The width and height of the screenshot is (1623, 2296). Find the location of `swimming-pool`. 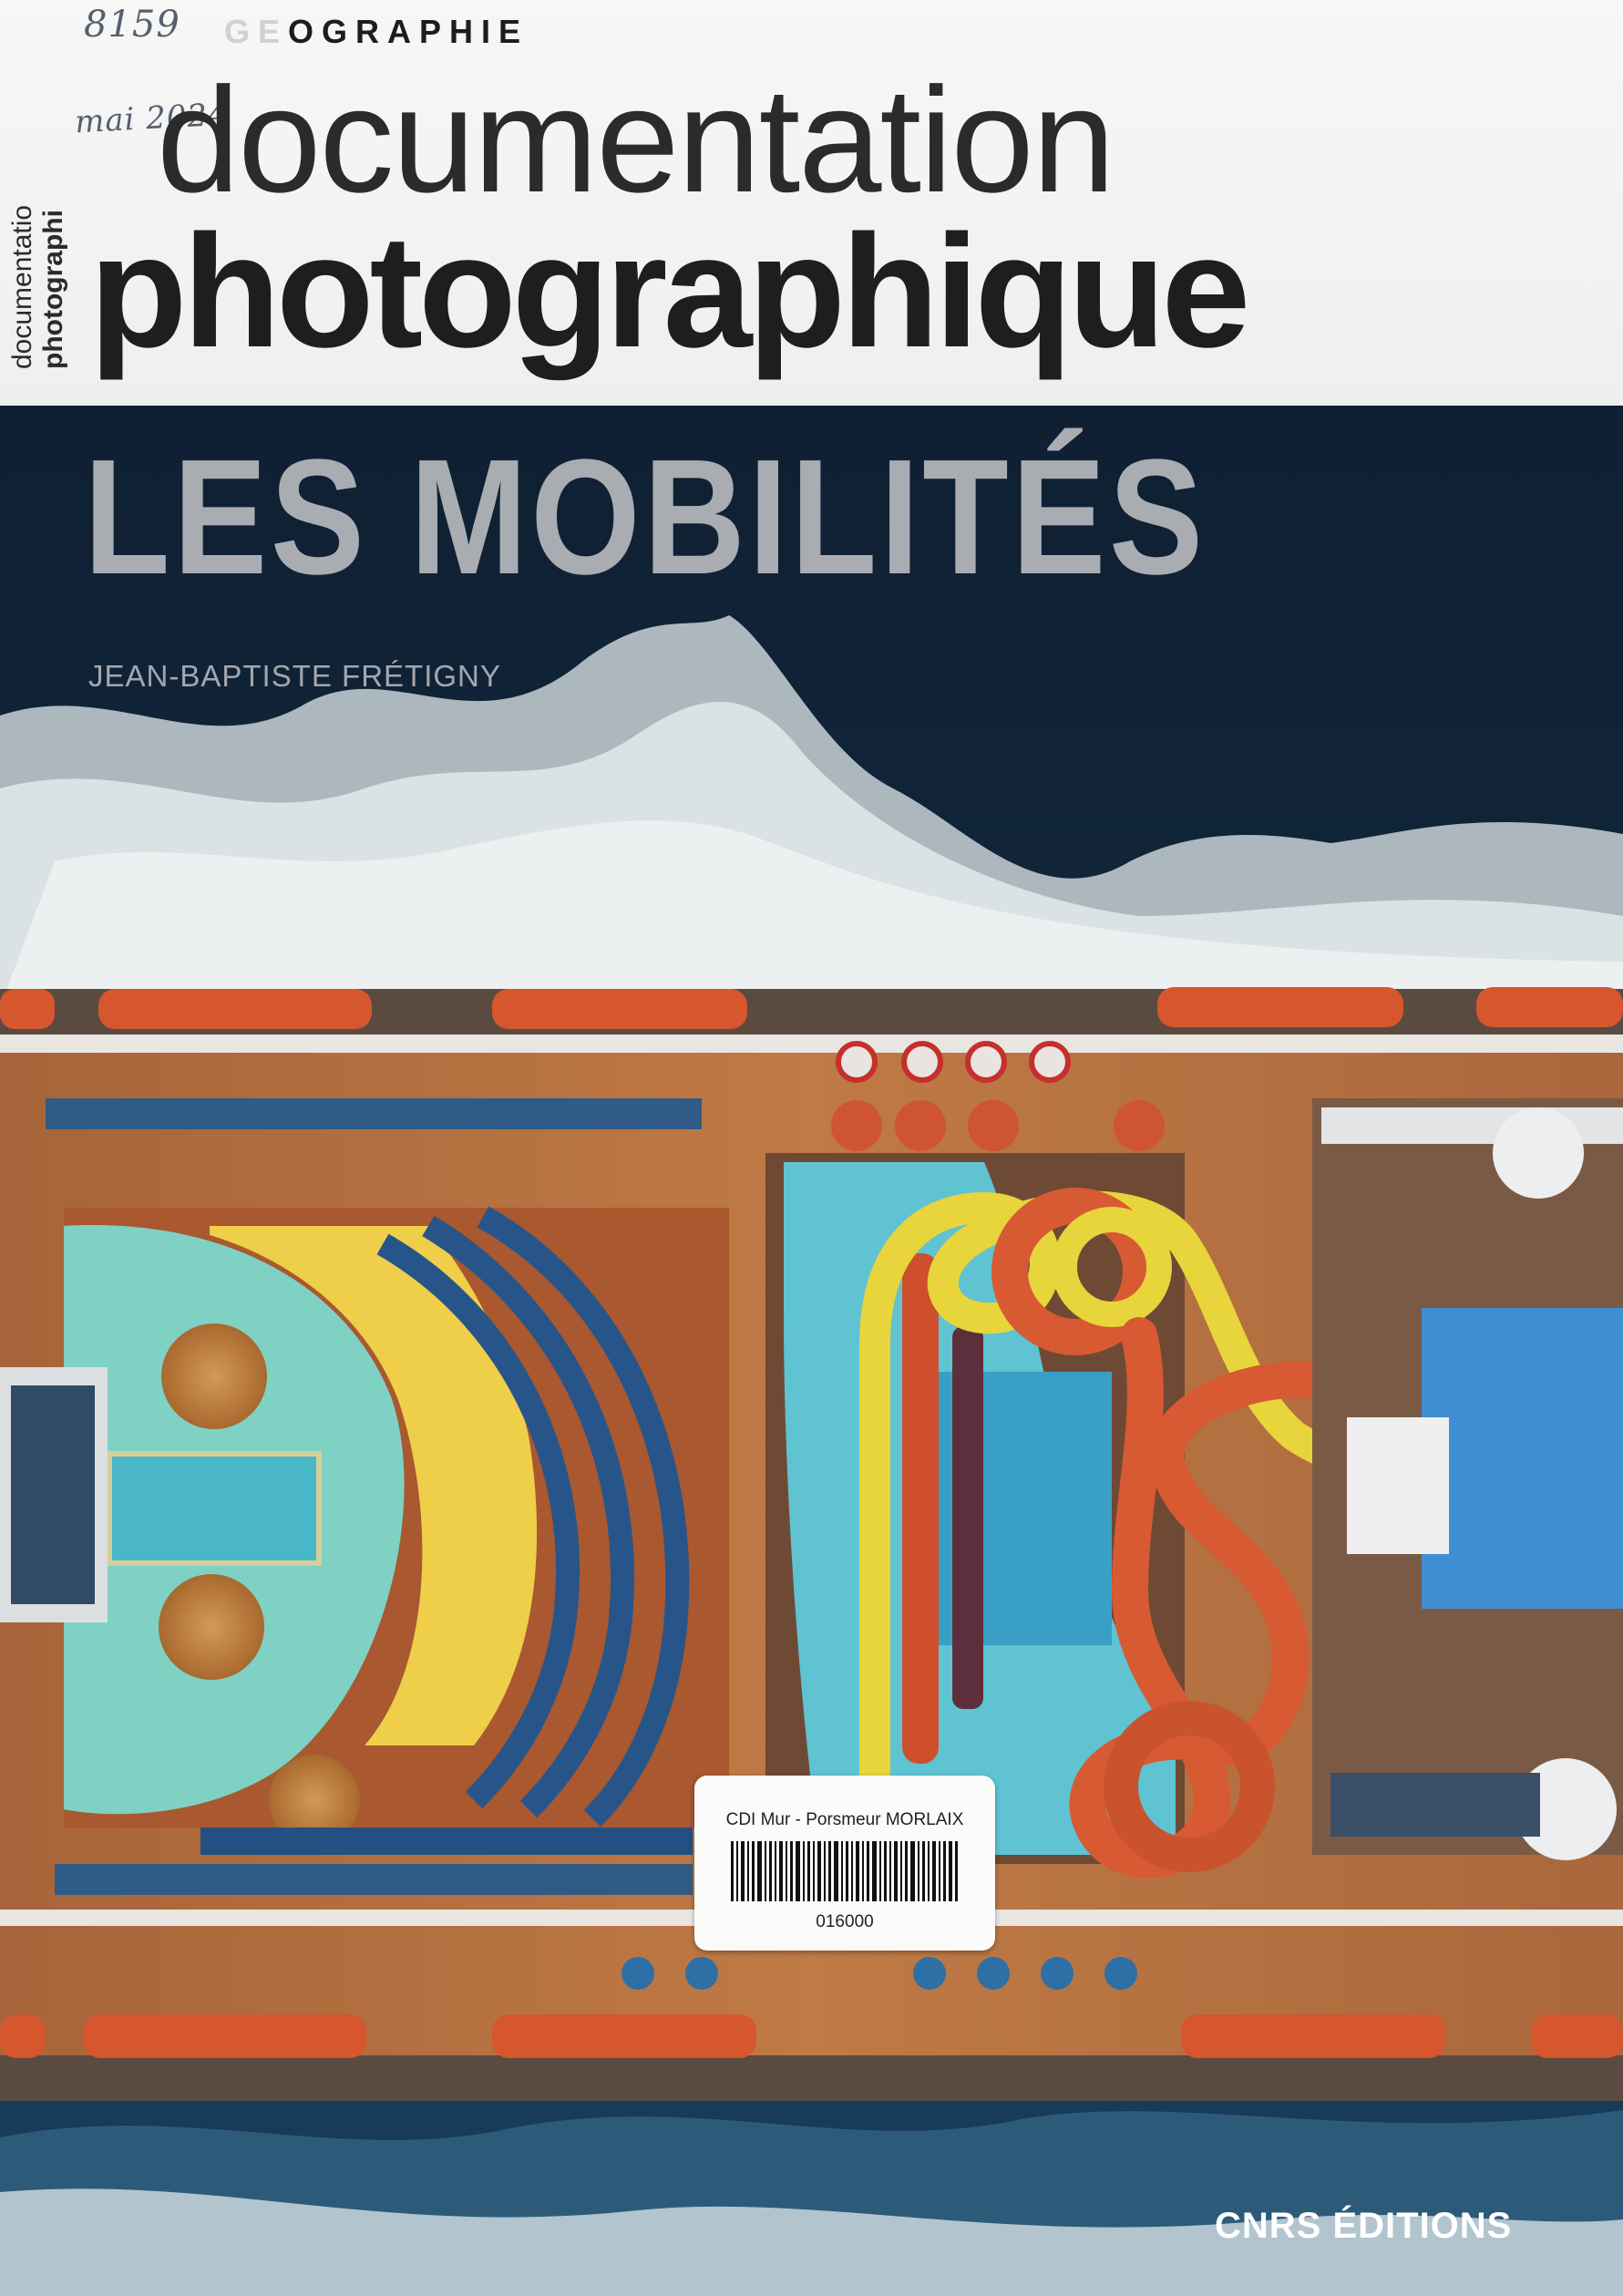

swimming-pool is located at coordinates (214, 1508).